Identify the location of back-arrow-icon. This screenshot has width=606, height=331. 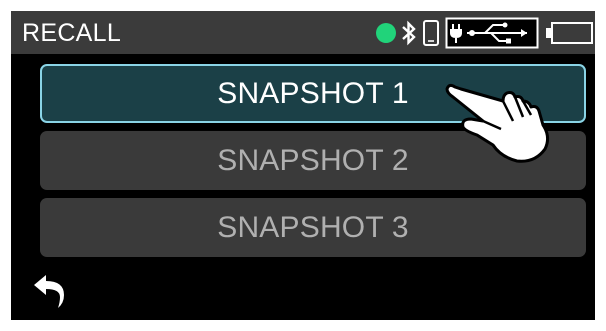
(49, 291).